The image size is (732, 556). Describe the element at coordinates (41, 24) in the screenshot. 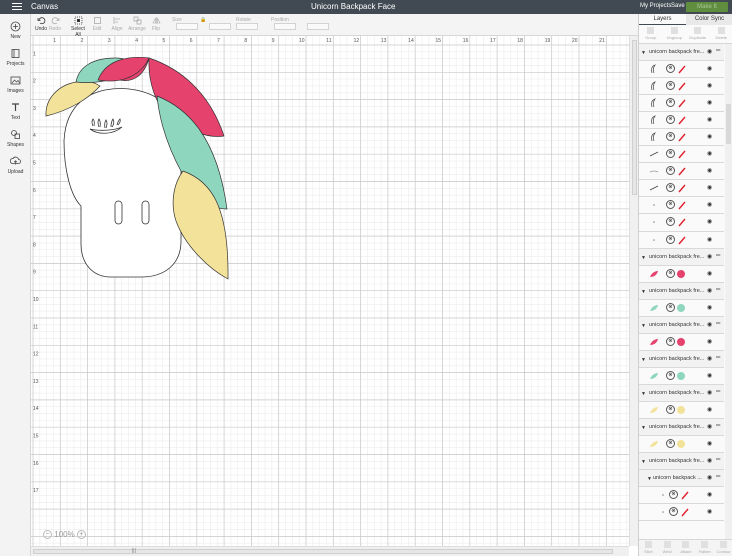

I see `undo-button: Undo` at that location.